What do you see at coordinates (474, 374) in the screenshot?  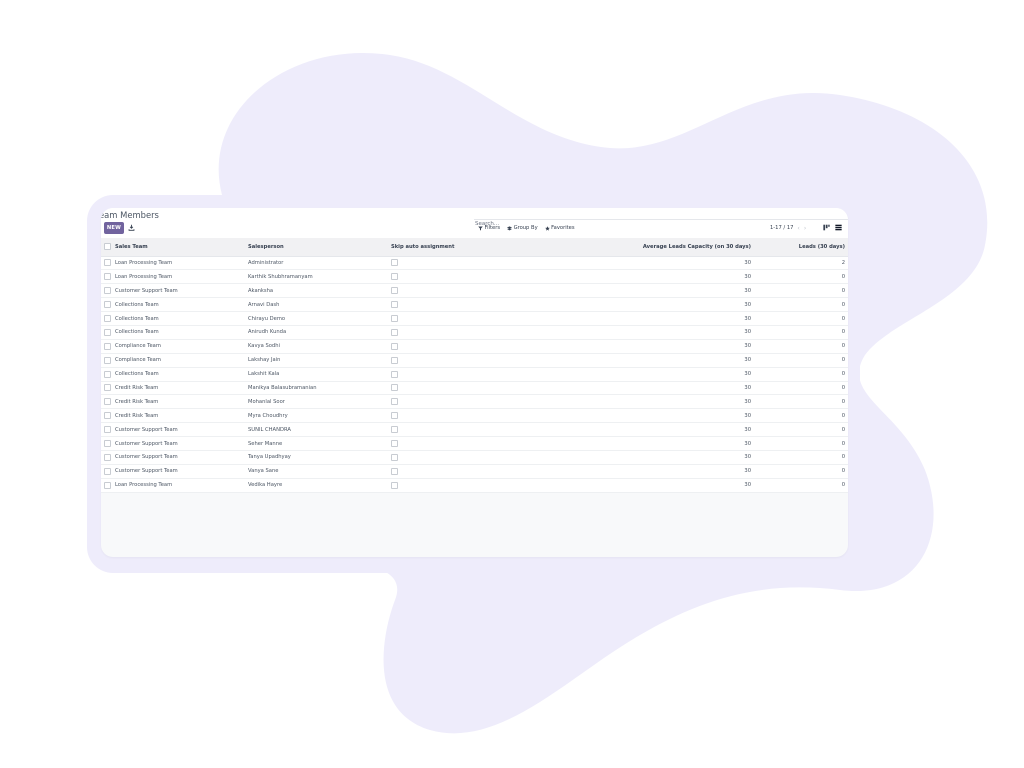 I see `table-row: Collections Team Lakshit Kala 30 0` at bounding box center [474, 374].